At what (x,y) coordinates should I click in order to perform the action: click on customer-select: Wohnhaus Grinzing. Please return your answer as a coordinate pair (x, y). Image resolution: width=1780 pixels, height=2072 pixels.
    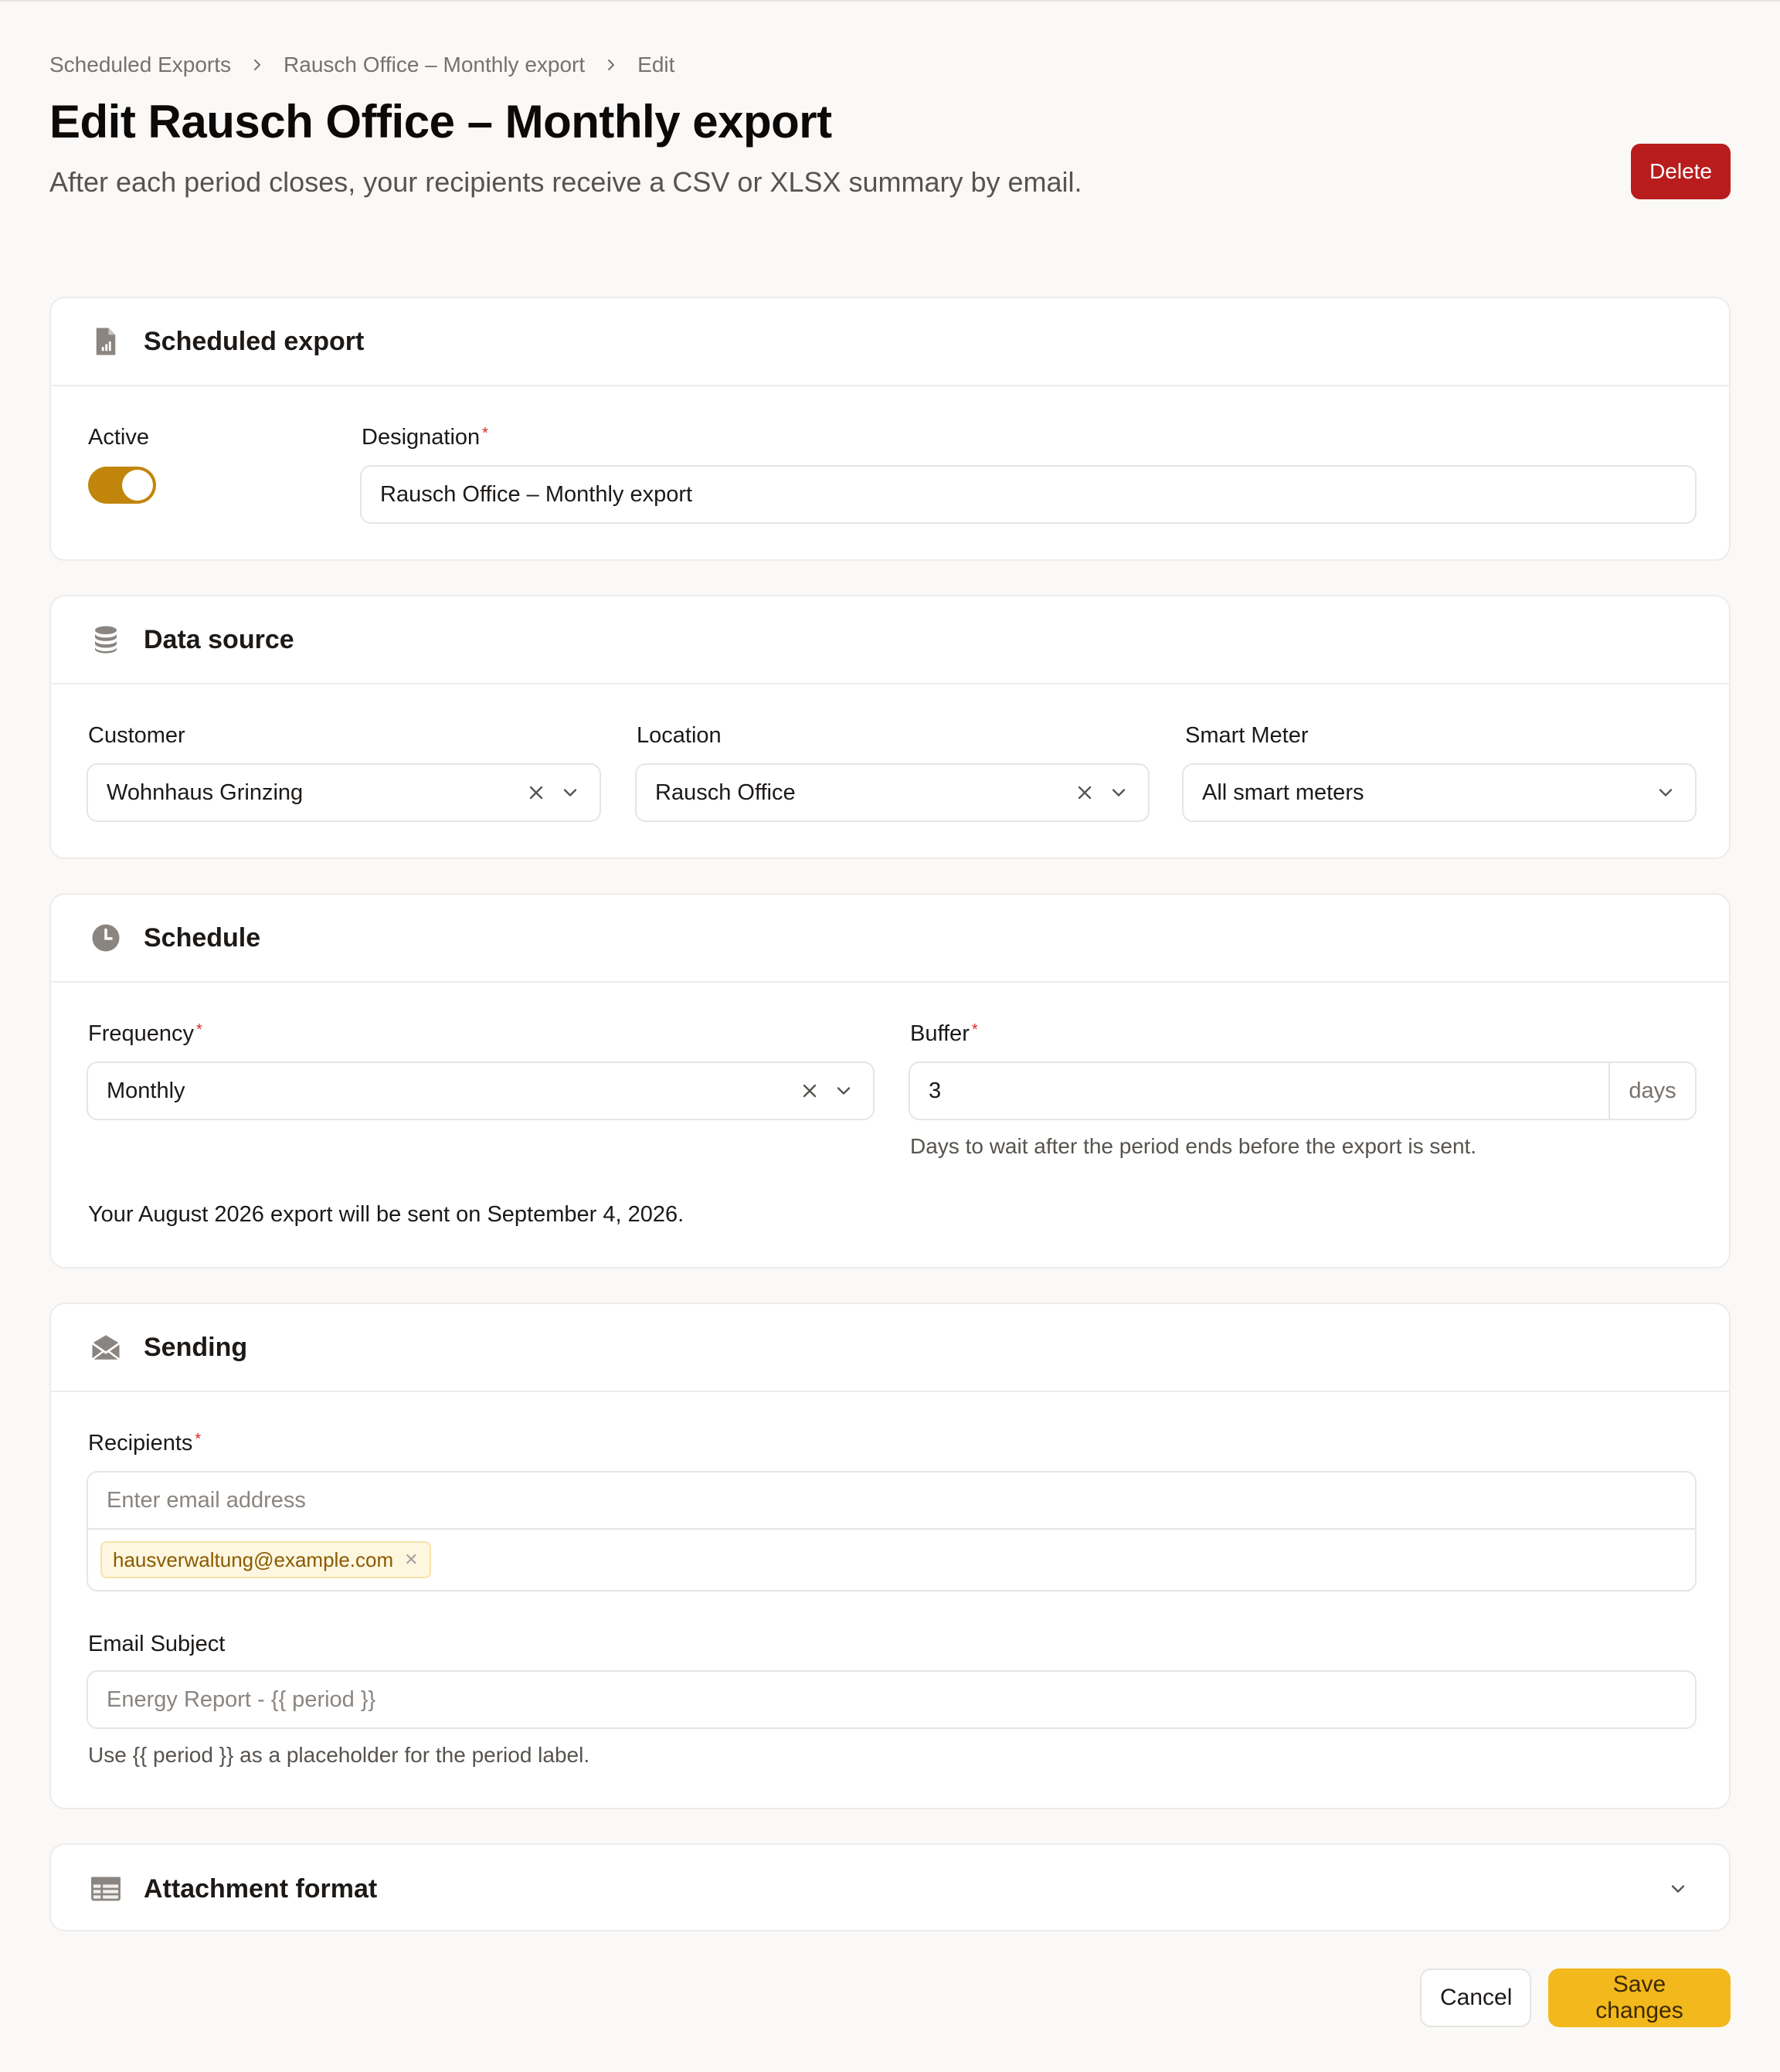
    Looking at the image, I should click on (344, 792).